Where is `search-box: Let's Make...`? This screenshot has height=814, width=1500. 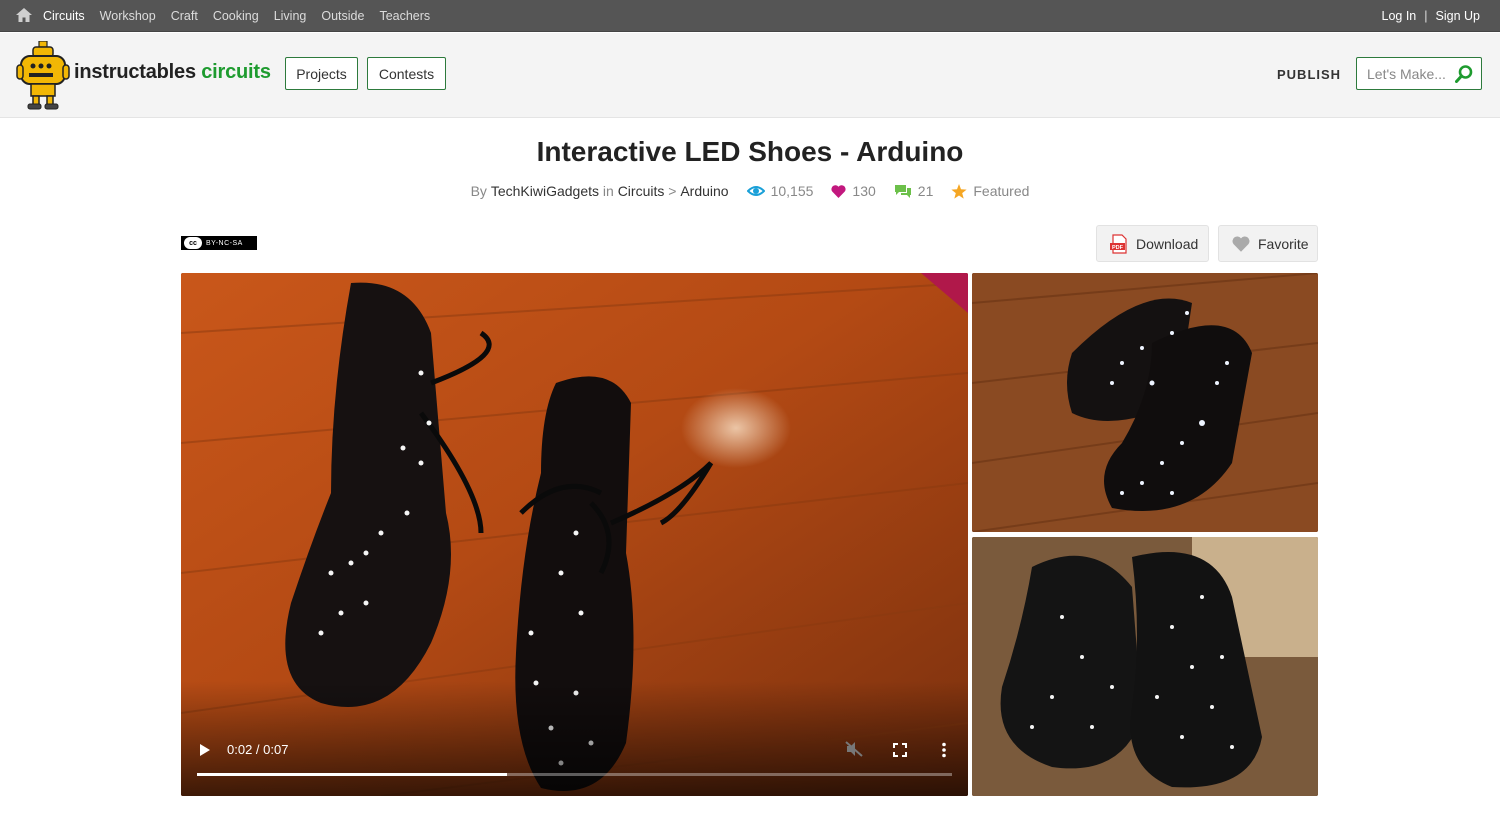
search-box: Let's Make... is located at coordinates (1419, 73).